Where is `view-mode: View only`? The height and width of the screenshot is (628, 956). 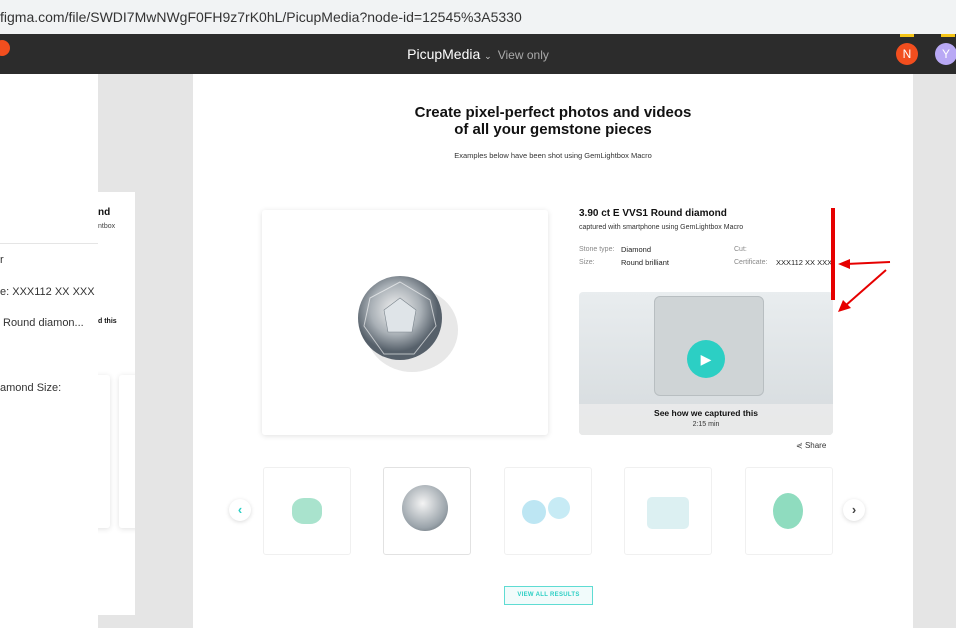
view-mode: View only is located at coordinates (523, 55).